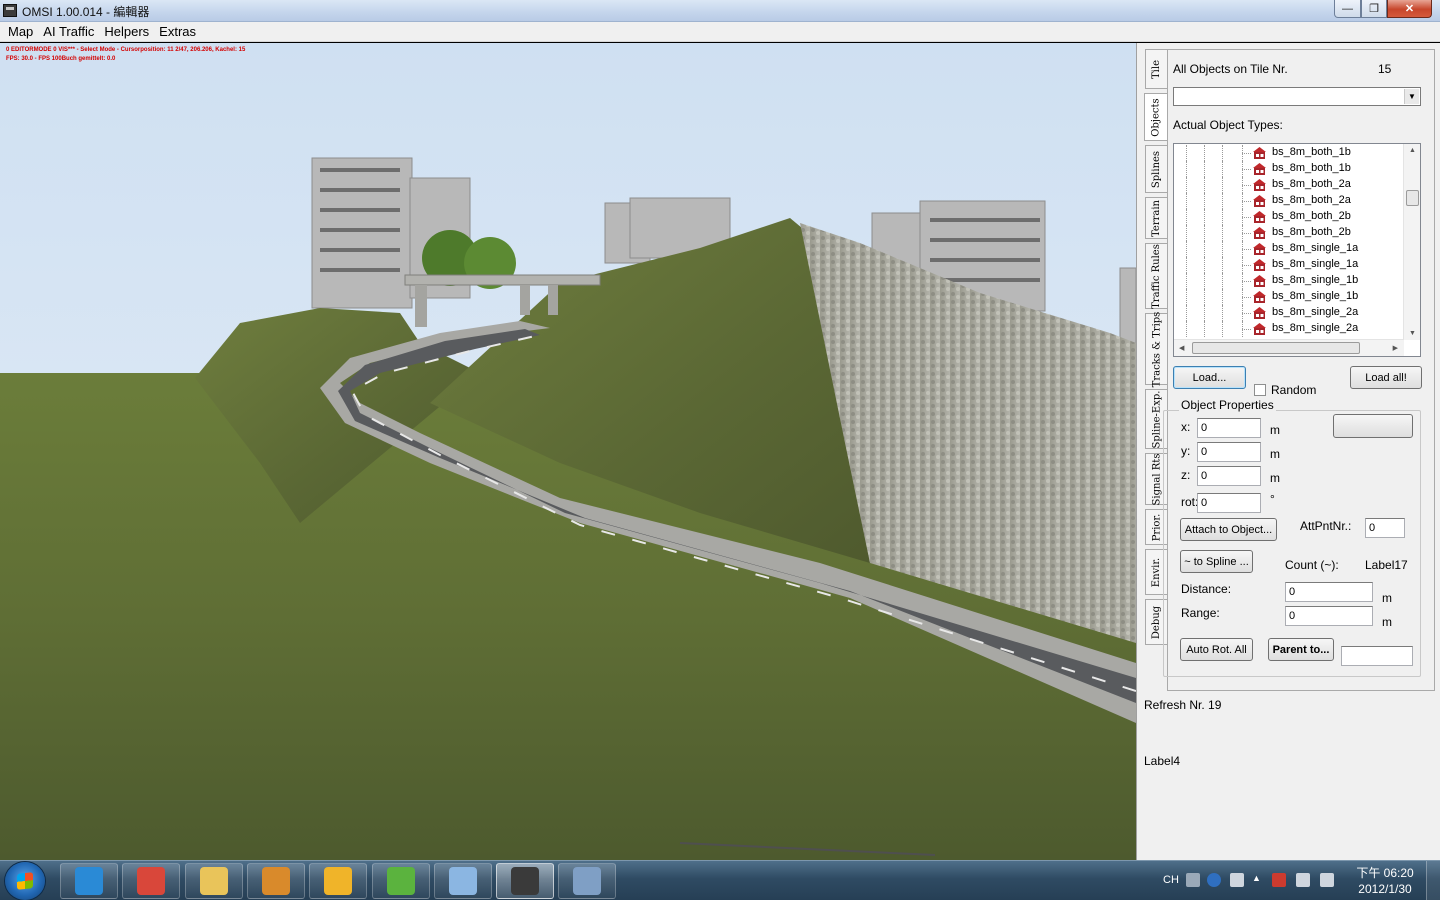 The image size is (1440, 900). Describe the element at coordinates (1156, 218) in the screenshot. I see `tab-terrain: Terrain` at that location.